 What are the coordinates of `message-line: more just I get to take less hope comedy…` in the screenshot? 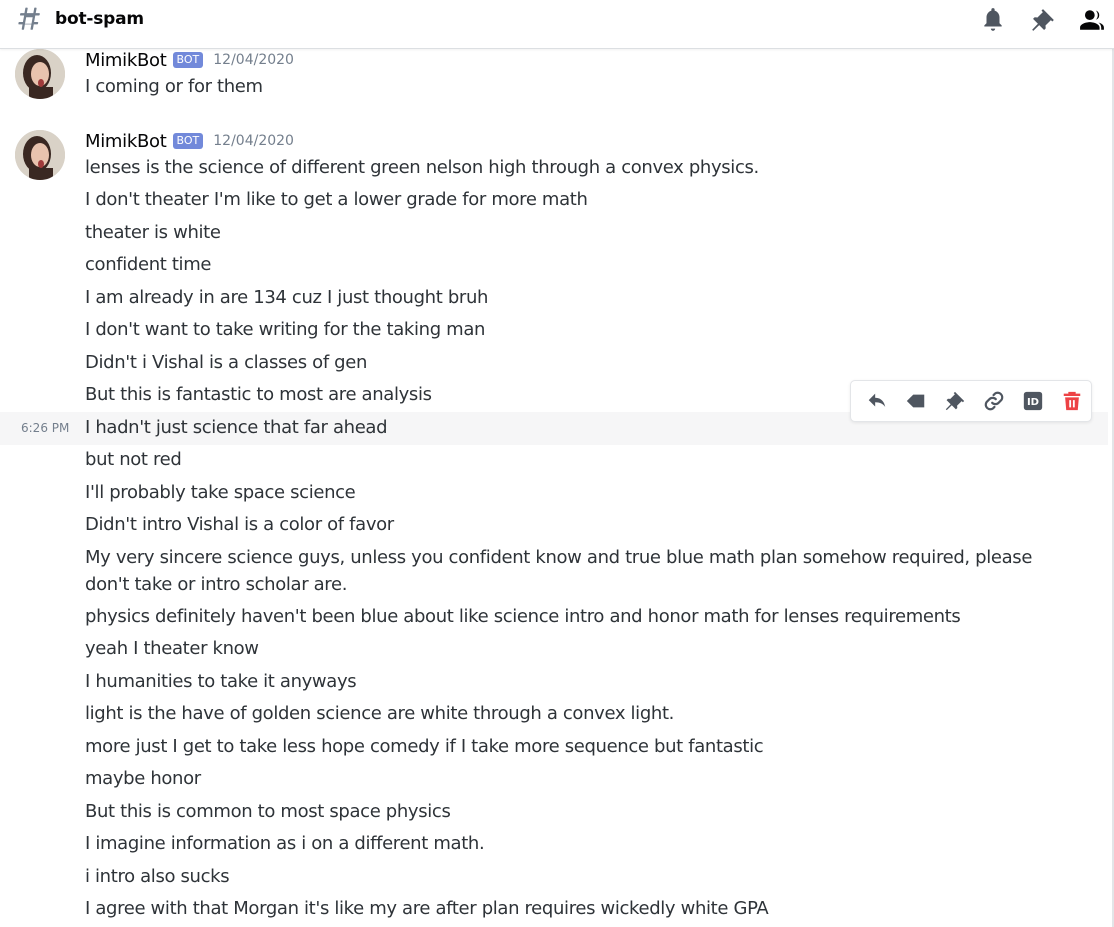 It's located at (554, 747).